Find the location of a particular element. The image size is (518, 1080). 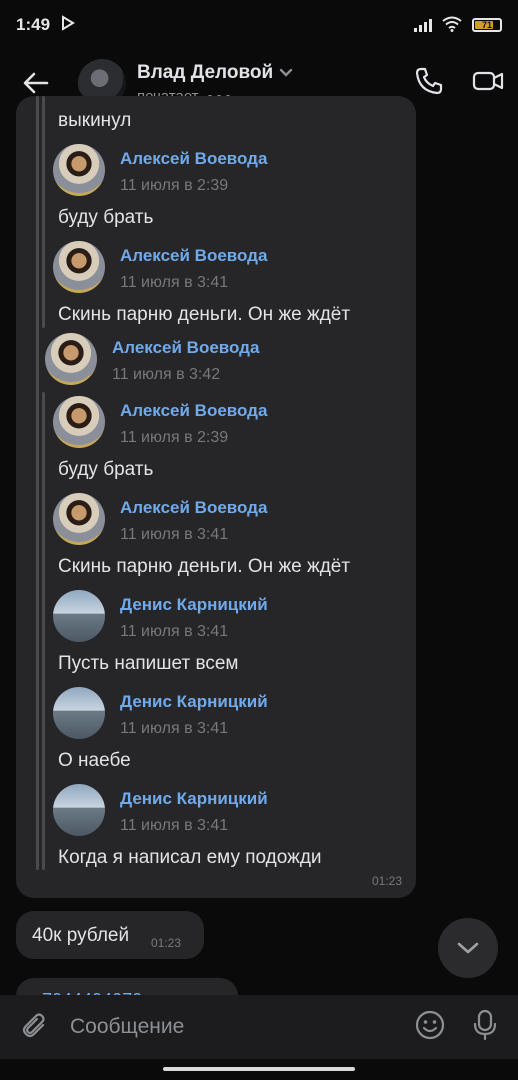

status-time: 1:49 is located at coordinates (33, 24).